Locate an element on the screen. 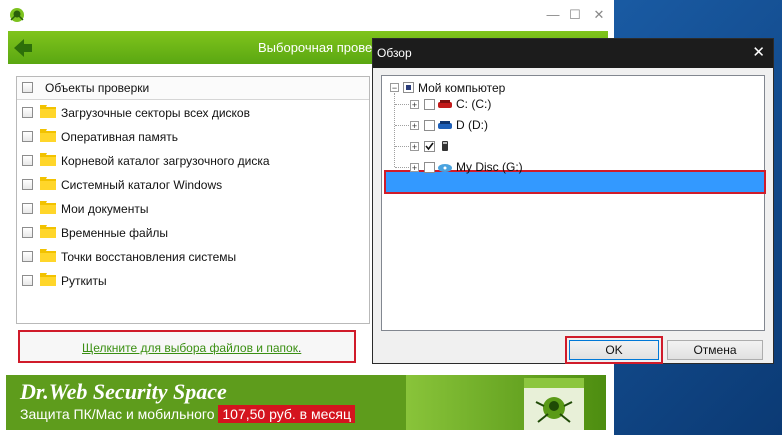 The image size is (782, 435). partial-check-mark is located at coordinates (408, 87).